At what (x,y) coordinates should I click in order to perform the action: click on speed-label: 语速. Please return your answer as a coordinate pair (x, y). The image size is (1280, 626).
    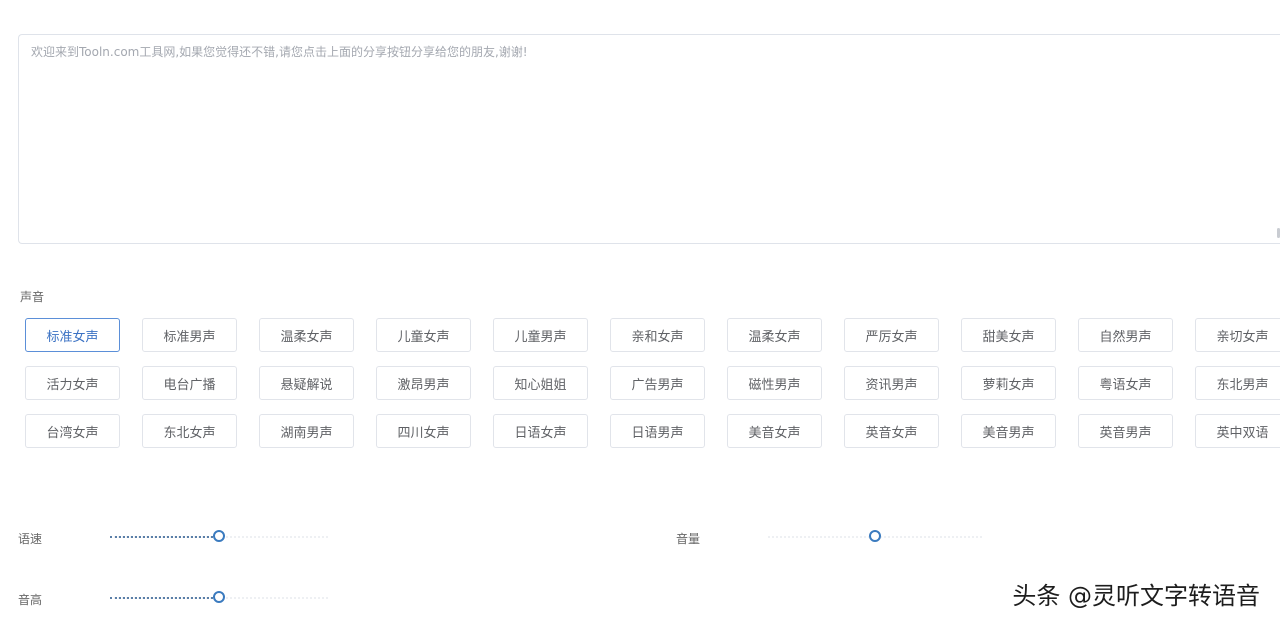
    Looking at the image, I should click on (30, 539).